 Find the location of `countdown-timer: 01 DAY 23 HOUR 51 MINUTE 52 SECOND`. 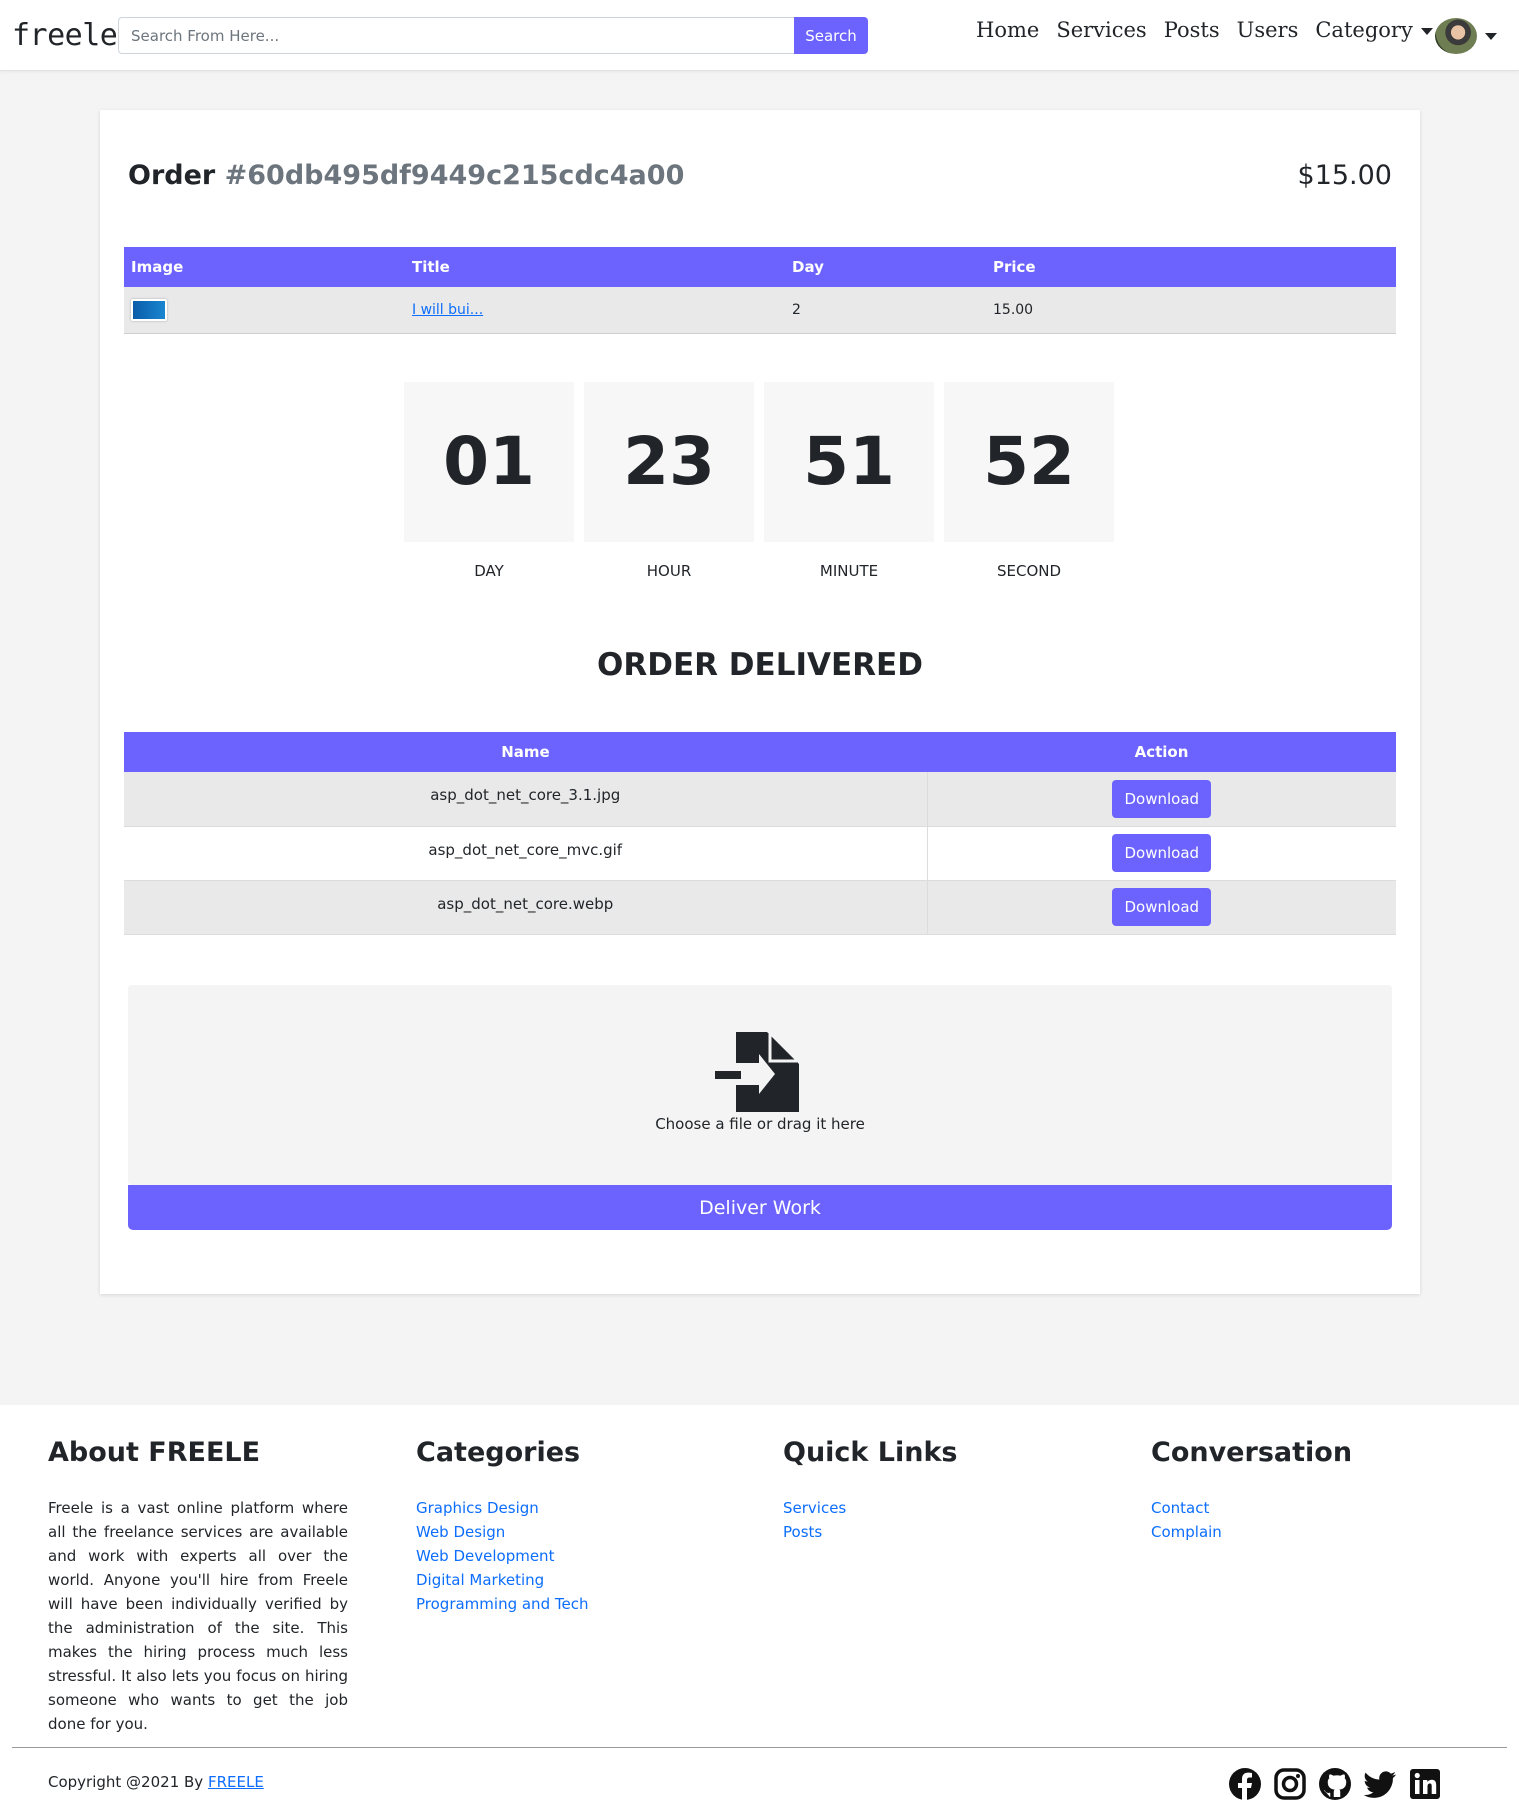

countdown-timer: 01 DAY 23 HOUR 51 MINUTE 52 SECOND is located at coordinates (764, 481).